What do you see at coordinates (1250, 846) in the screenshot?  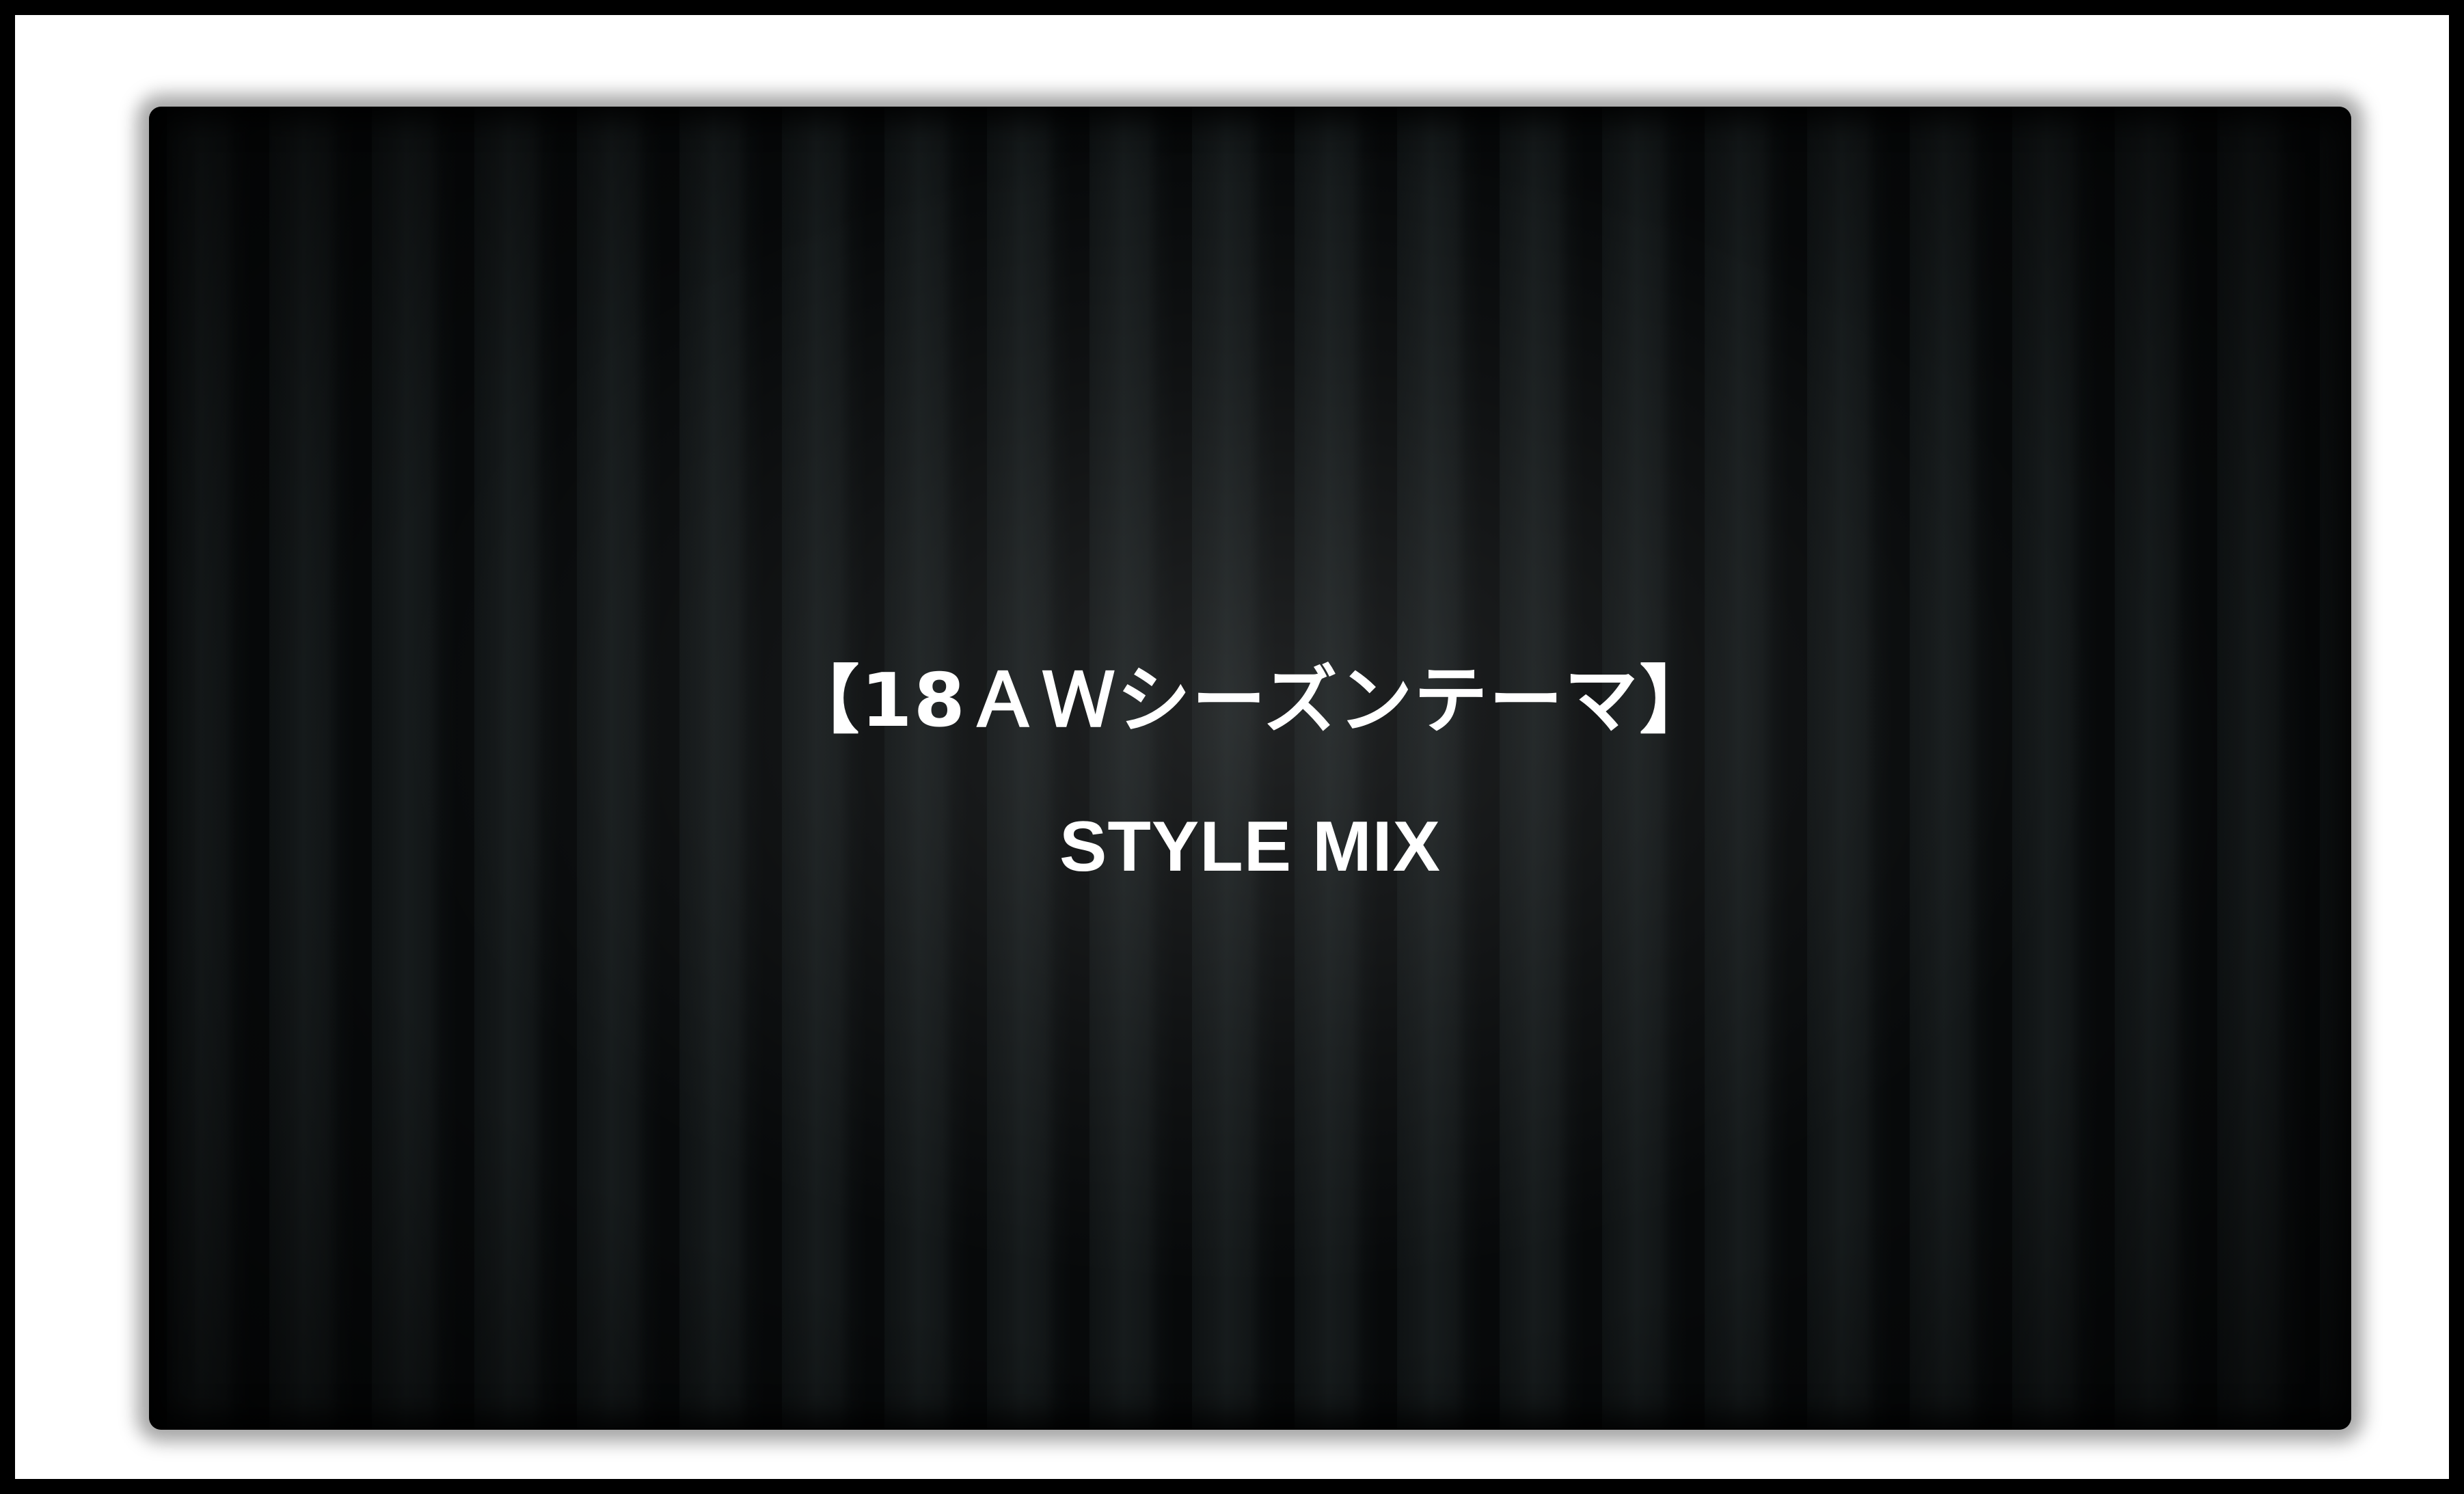 I see `theme-title: STYLE MIX` at bounding box center [1250, 846].